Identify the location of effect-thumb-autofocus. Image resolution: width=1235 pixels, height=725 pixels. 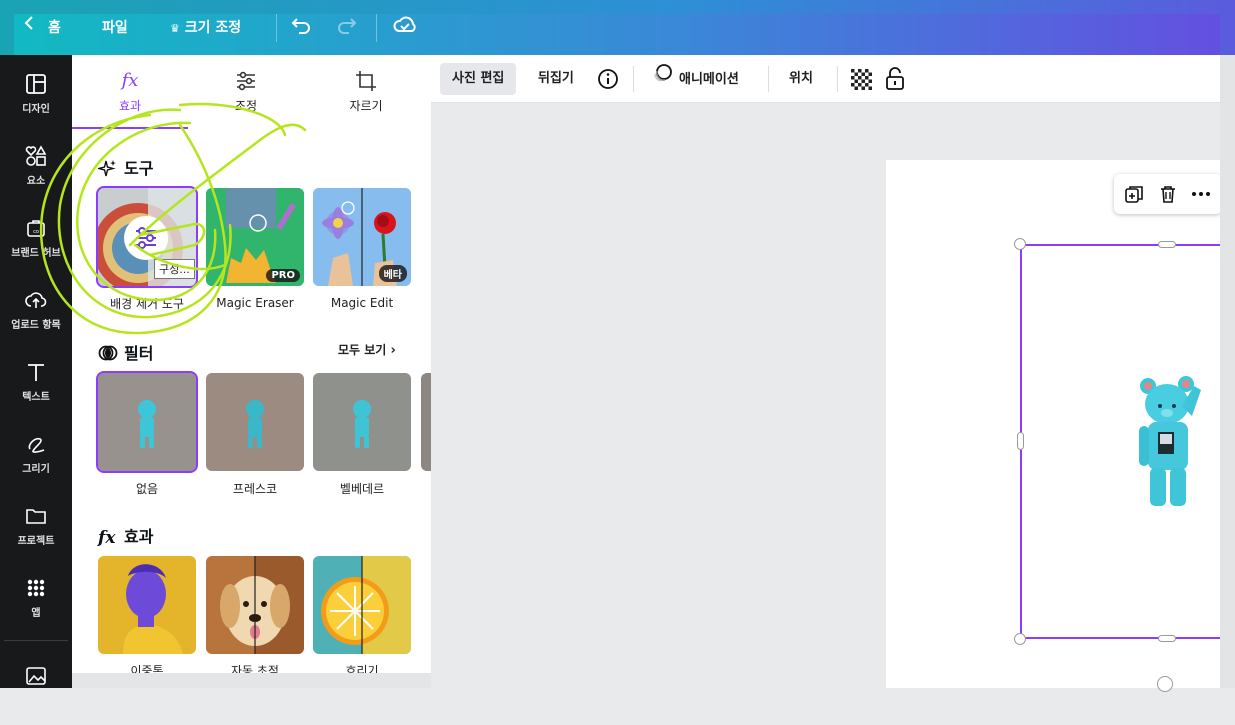
(255, 605).